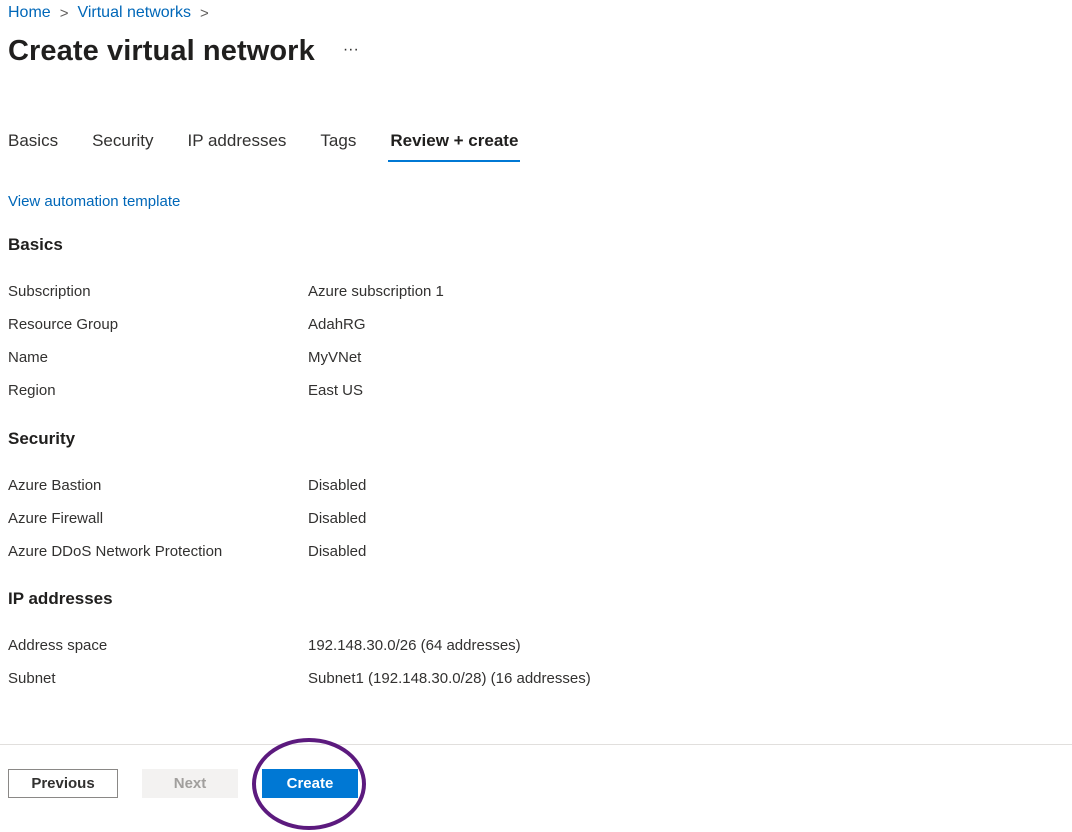  I want to click on row-value: MyVNet, so click(335, 357).